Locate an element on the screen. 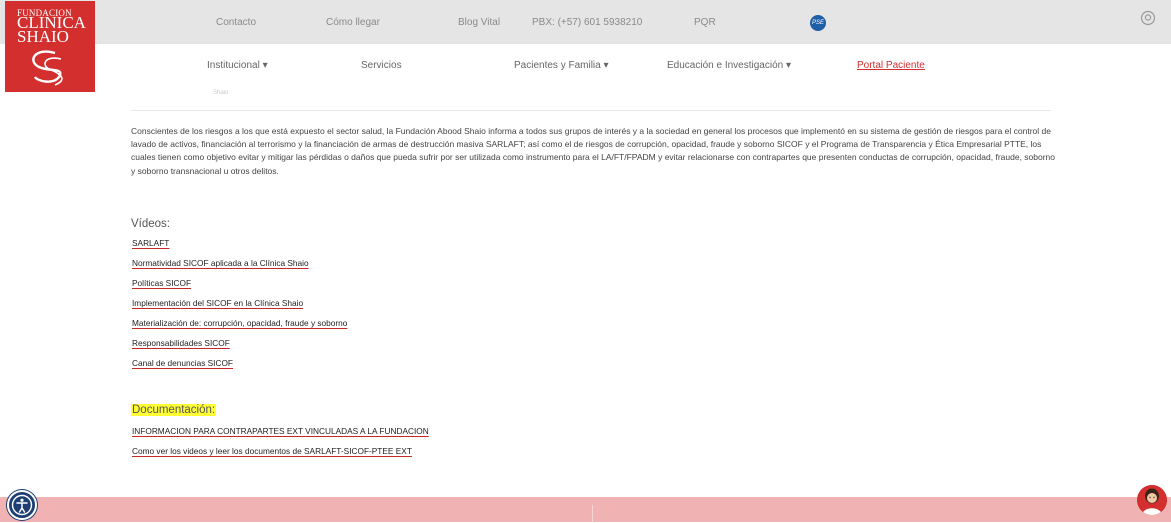 Image resolution: width=1171 pixels, height=523 pixels. nav-pacientes-familia: Pacientes y Familia ▾ is located at coordinates (561, 65).